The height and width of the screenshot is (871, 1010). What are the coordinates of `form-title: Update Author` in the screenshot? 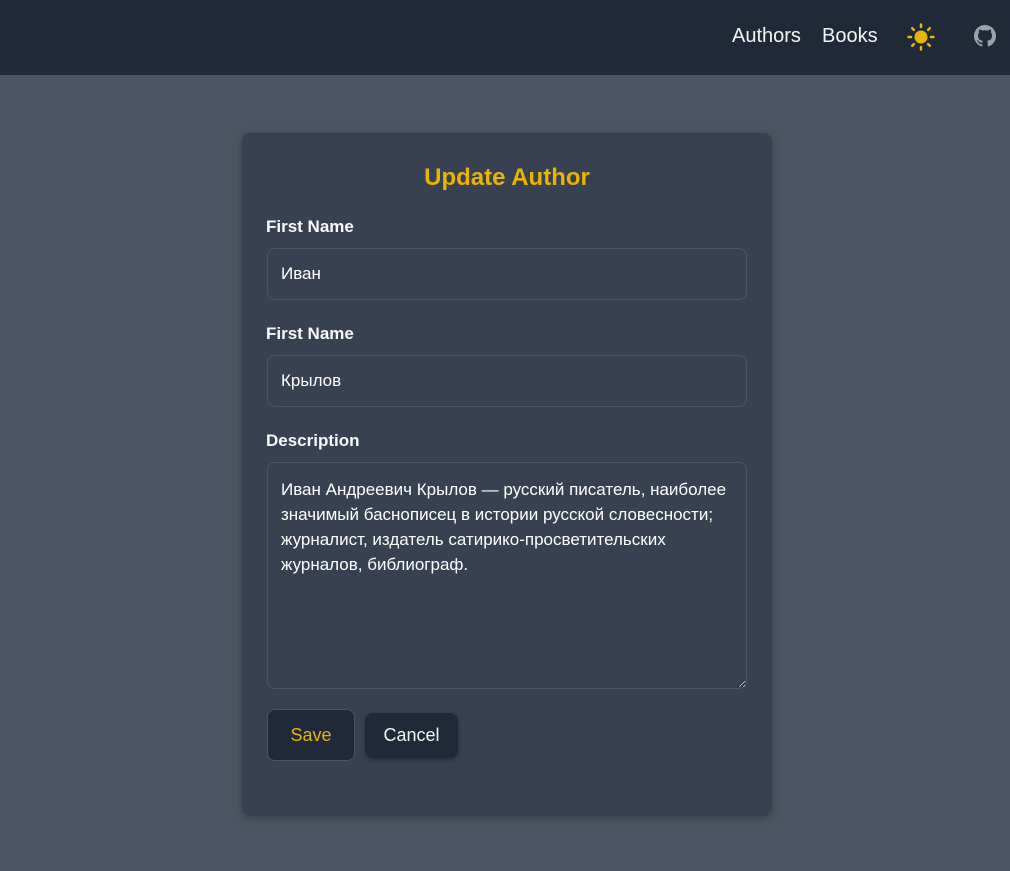 It's located at (507, 177).